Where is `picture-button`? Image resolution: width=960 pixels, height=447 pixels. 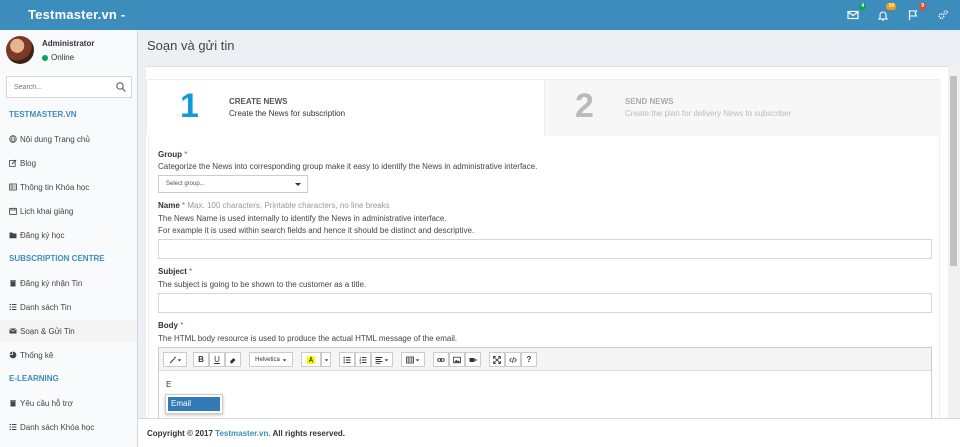 picture-button is located at coordinates (457, 359).